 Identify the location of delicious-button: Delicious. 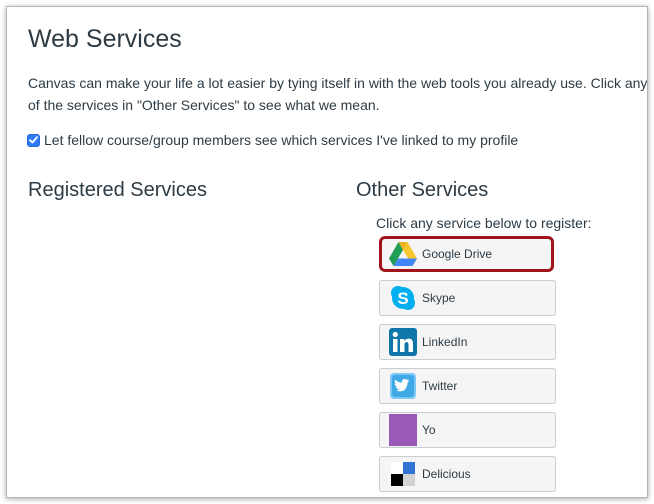
(467, 474).